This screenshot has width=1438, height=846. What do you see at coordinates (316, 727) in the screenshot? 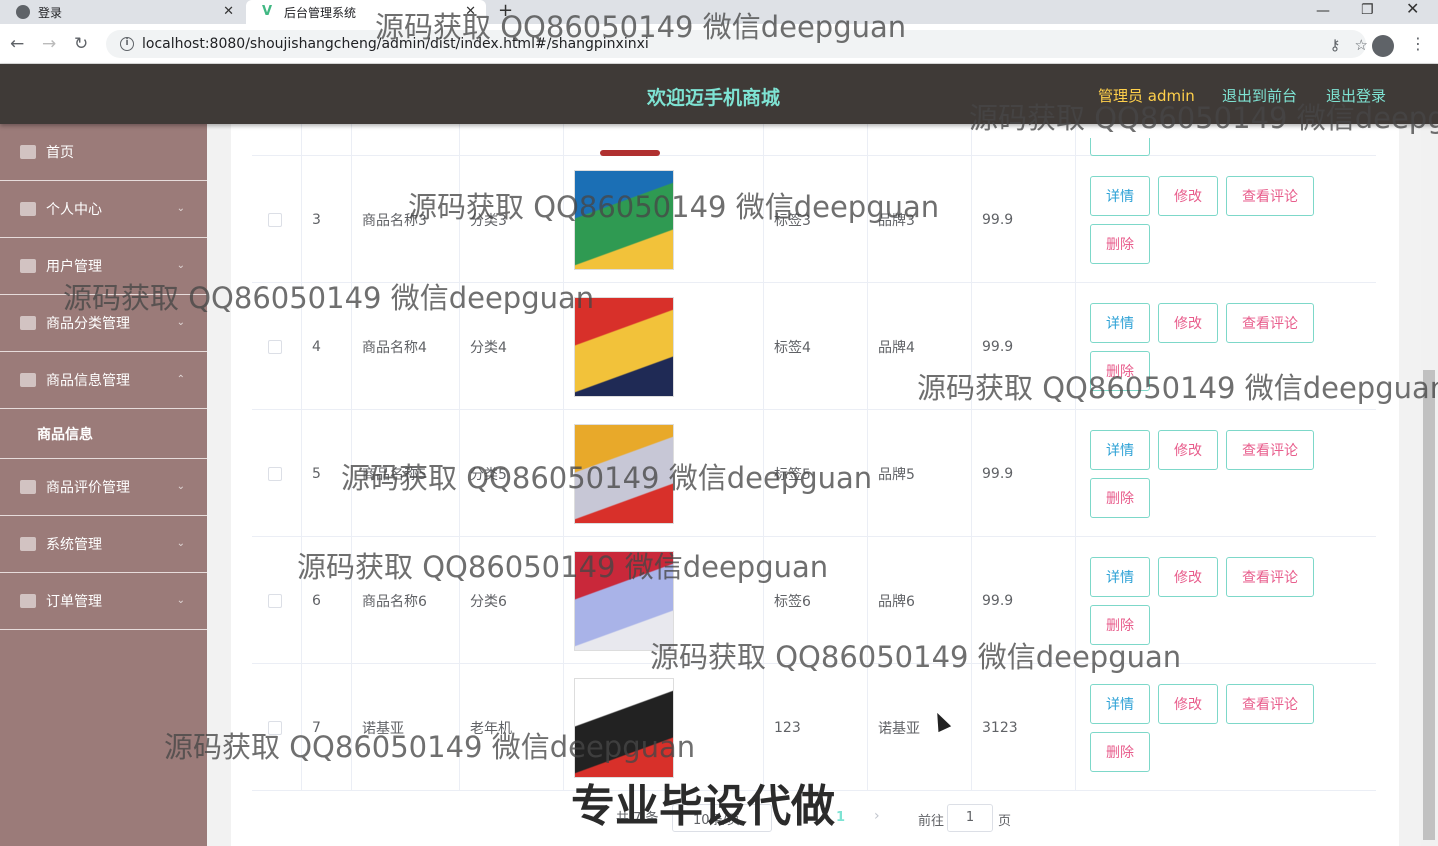
I see `row-id: 7` at bounding box center [316, 727].